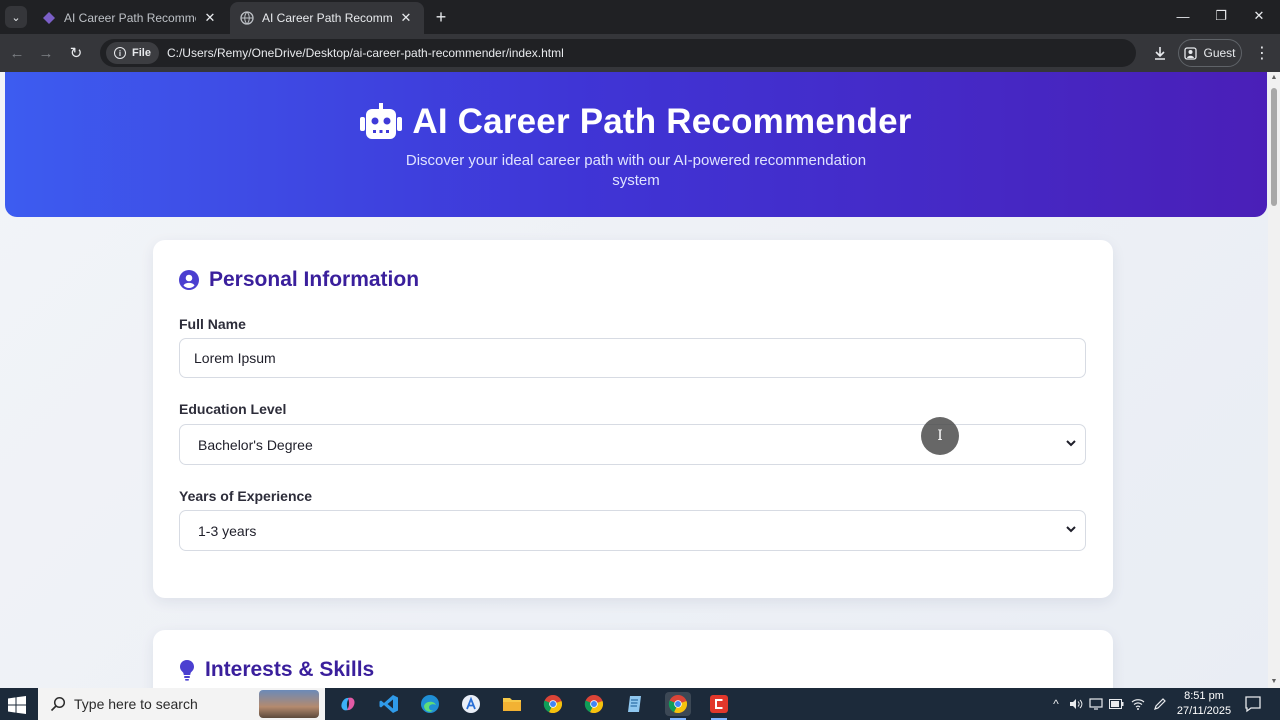 The height and width of the screenshot is (720, 1280). What do you see at coordinates (1274, 682) in the screenshot?
I see `scroll-down-icon: ▼` at bounding box center [1274, 682].